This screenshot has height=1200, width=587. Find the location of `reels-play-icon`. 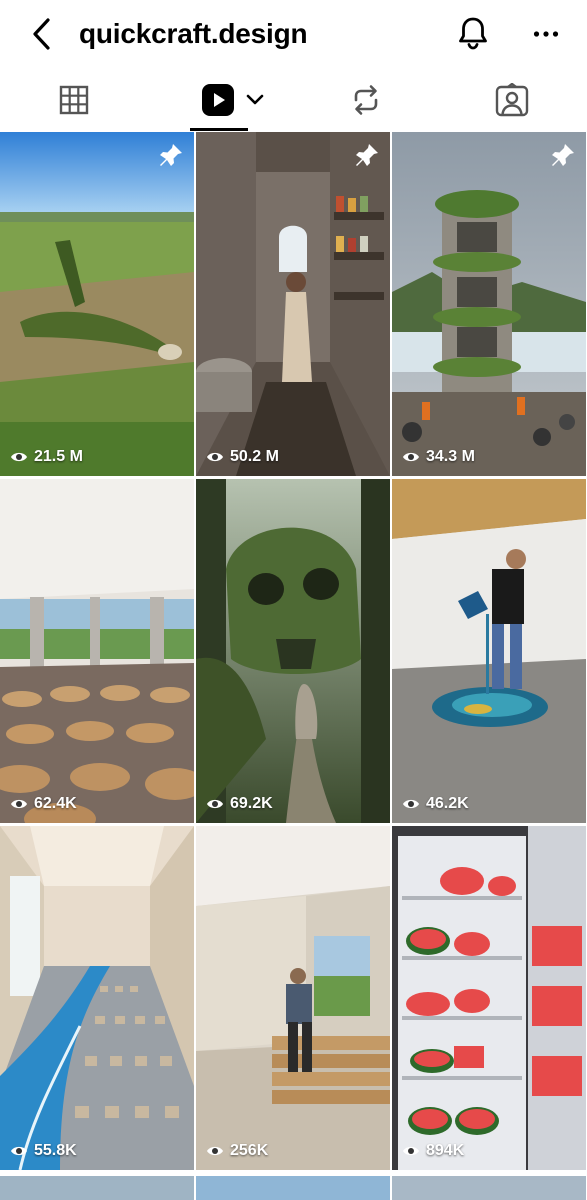

reels-play-icon is located at coordinates (218, 100).